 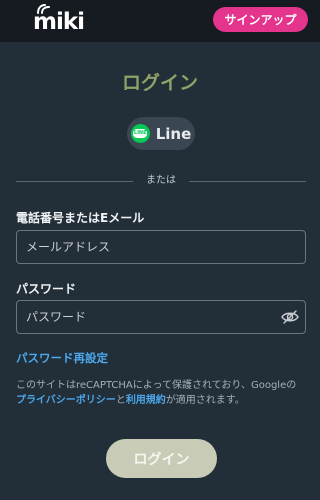 I want to click on page-title: ログイン, so click(x=159, y=83).